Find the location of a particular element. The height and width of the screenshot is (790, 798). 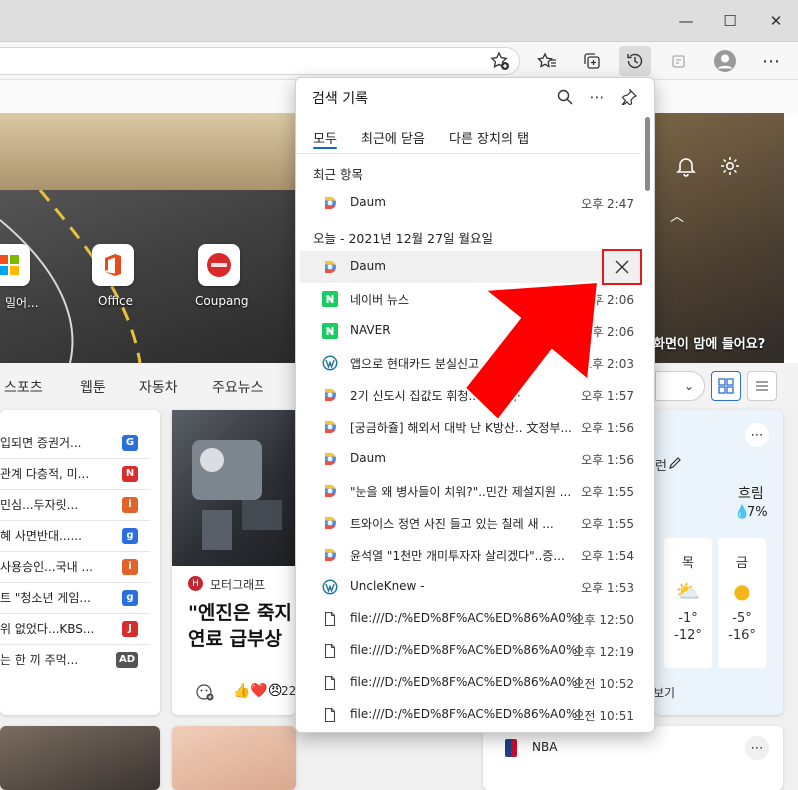

weather-more-icon: ⋯ is located at coordinates (757, 435).